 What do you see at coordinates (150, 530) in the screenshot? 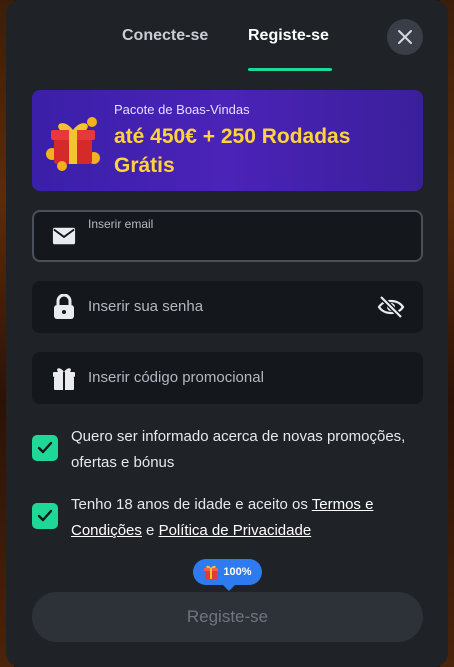
I see `terms-connector: e` at bounding box center [150, 530].